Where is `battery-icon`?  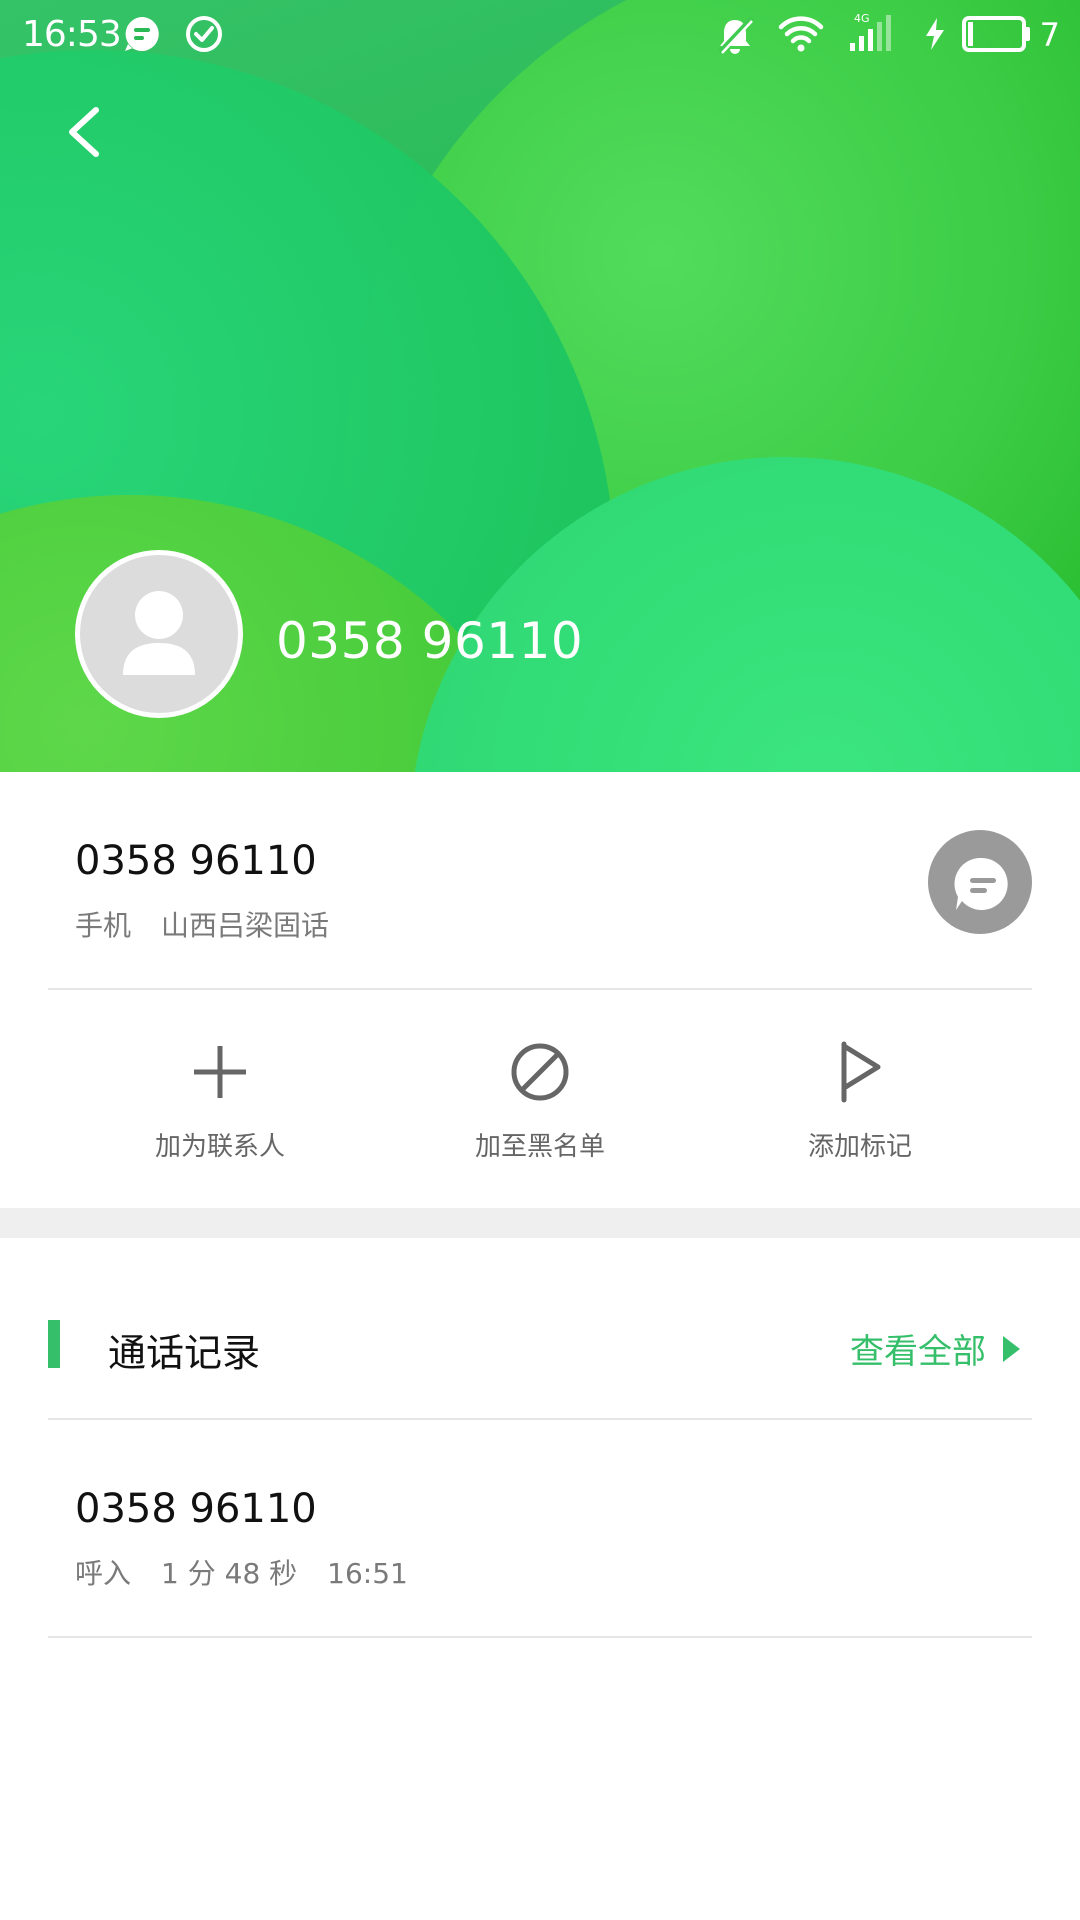 battery-icon is located at coordinates (997, 36).